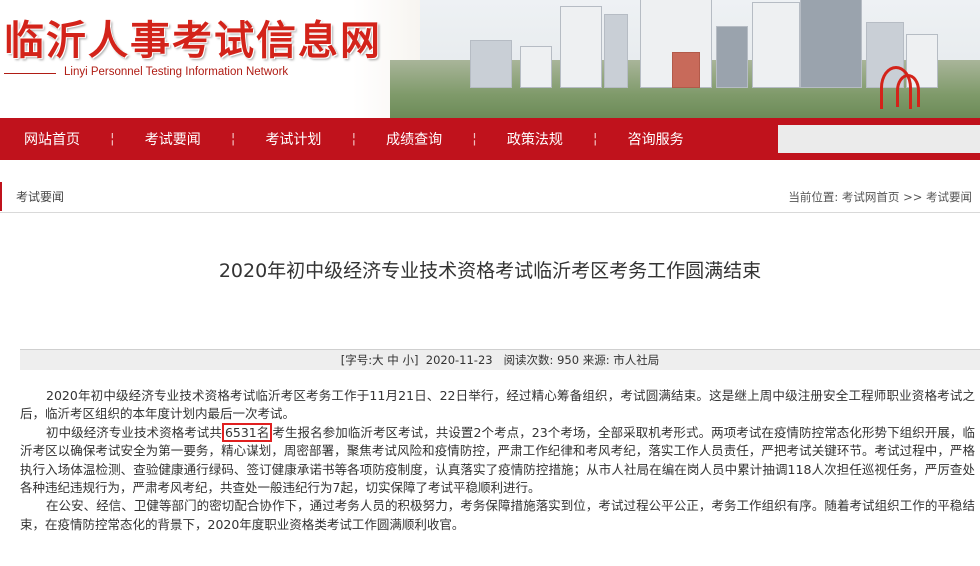 The image size is (980, 566). I want to click on nav-consulting: 咨询服务, so click(656, 139).